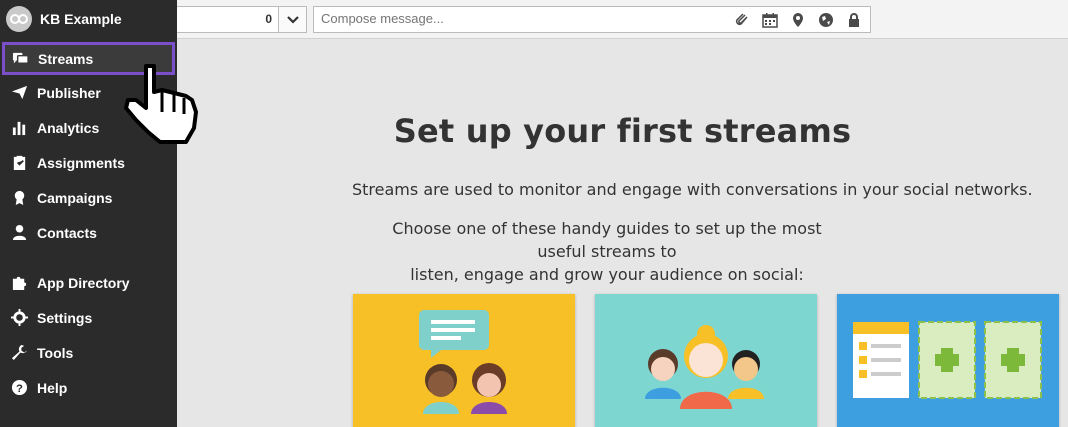 Image resolution: width=1068 pixels, height=427 pixels. What do you see at coordinates (75, 197) in the screenshot?
I see `sidebar-item-label: Campaigns` at bounding box center [75, 197].